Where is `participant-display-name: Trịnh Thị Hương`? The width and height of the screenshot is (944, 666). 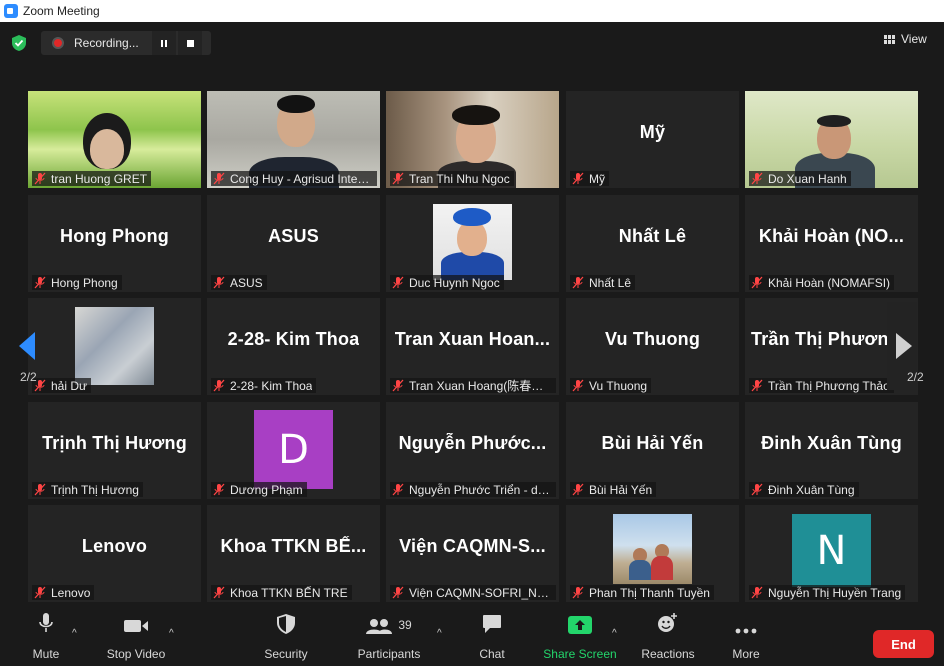 participant-display-name: Trịnh Thị Hương is located at coordinates (114, 443).